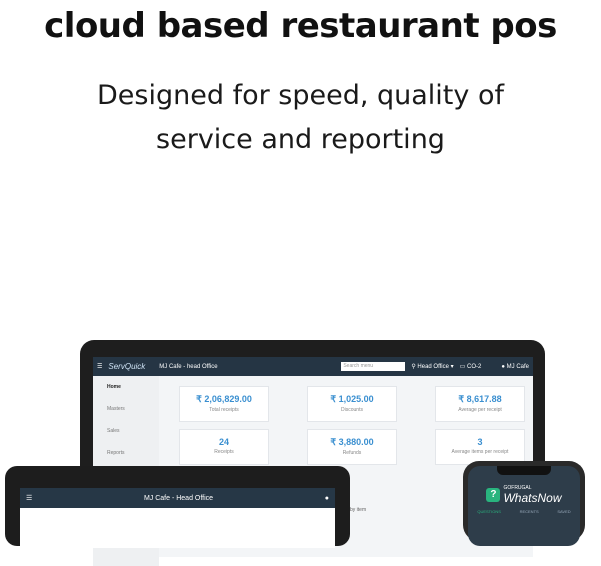  What do you see at coordinates (126, 453) in the screenshot?
I see `sidebar-item-reports: Reports` at bounding box center [126, 453].